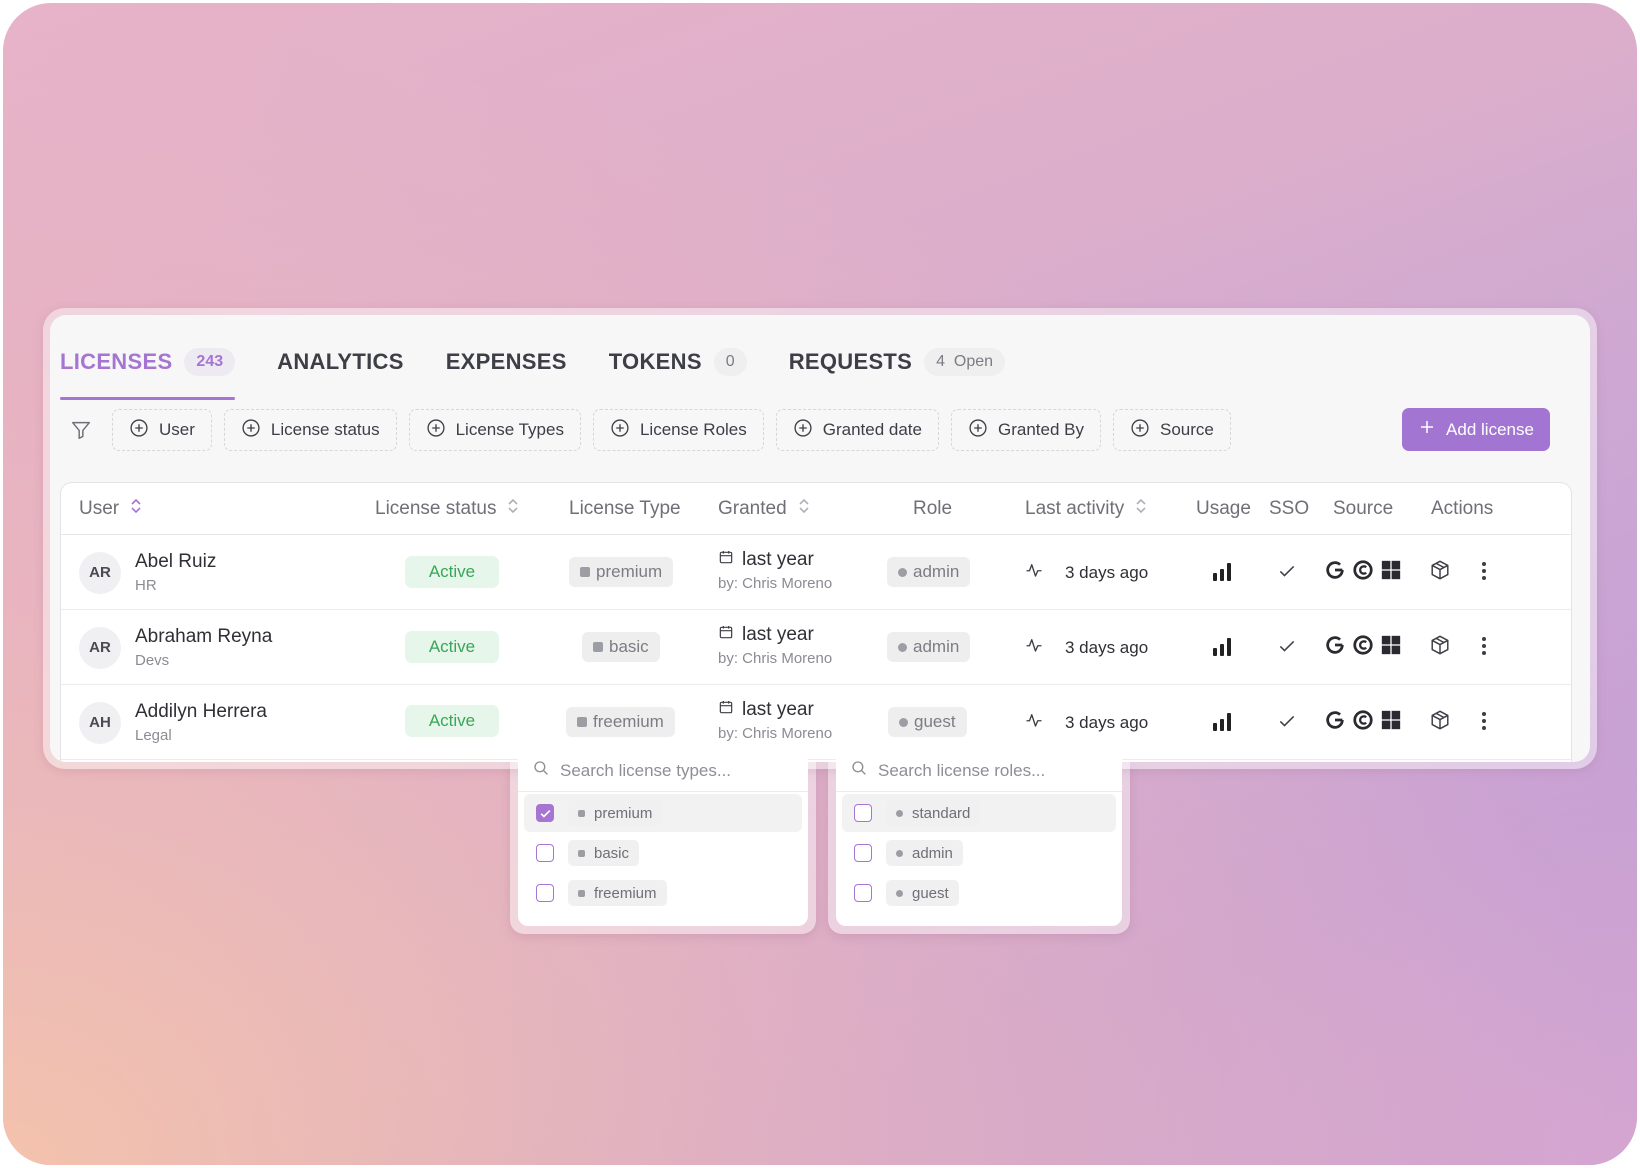 The image size is (1640, 1168). Describe the element at coordinates (930, 893) in the screenshot. I see `option-label: guest` at that location.